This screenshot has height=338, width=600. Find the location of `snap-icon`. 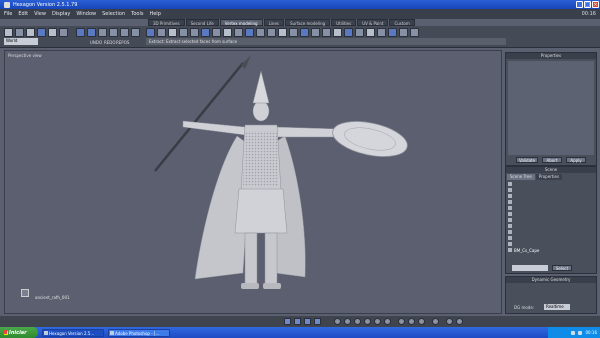

snap-icon is located at coordinates (124, 32).